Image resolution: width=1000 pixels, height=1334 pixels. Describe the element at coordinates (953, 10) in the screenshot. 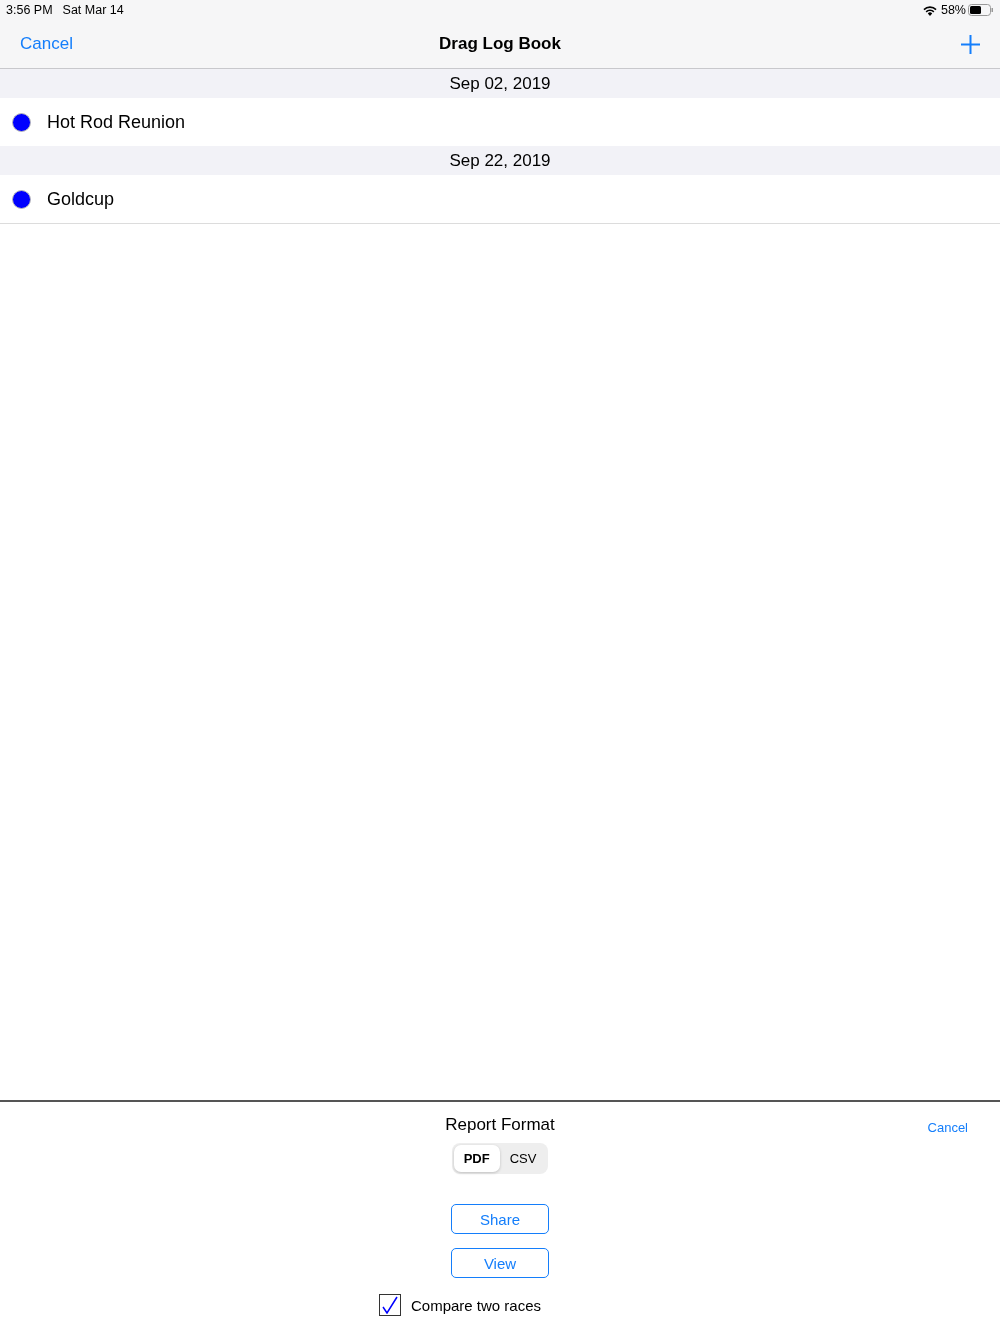

I see `battery-percent: 58%` at that location.